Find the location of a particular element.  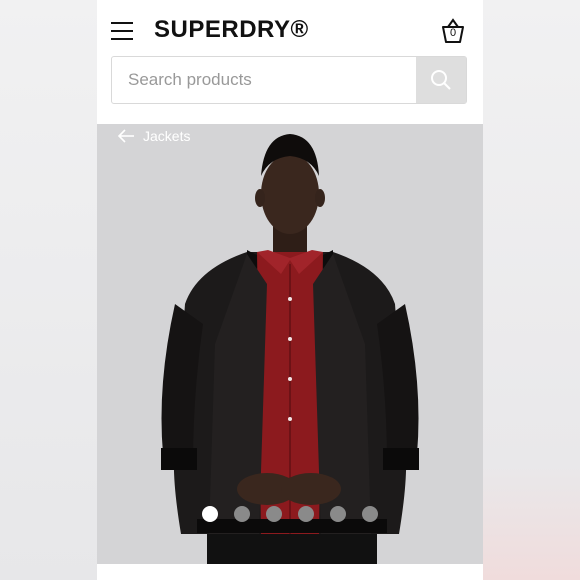

search-icon is located at coordinates (441, 80).